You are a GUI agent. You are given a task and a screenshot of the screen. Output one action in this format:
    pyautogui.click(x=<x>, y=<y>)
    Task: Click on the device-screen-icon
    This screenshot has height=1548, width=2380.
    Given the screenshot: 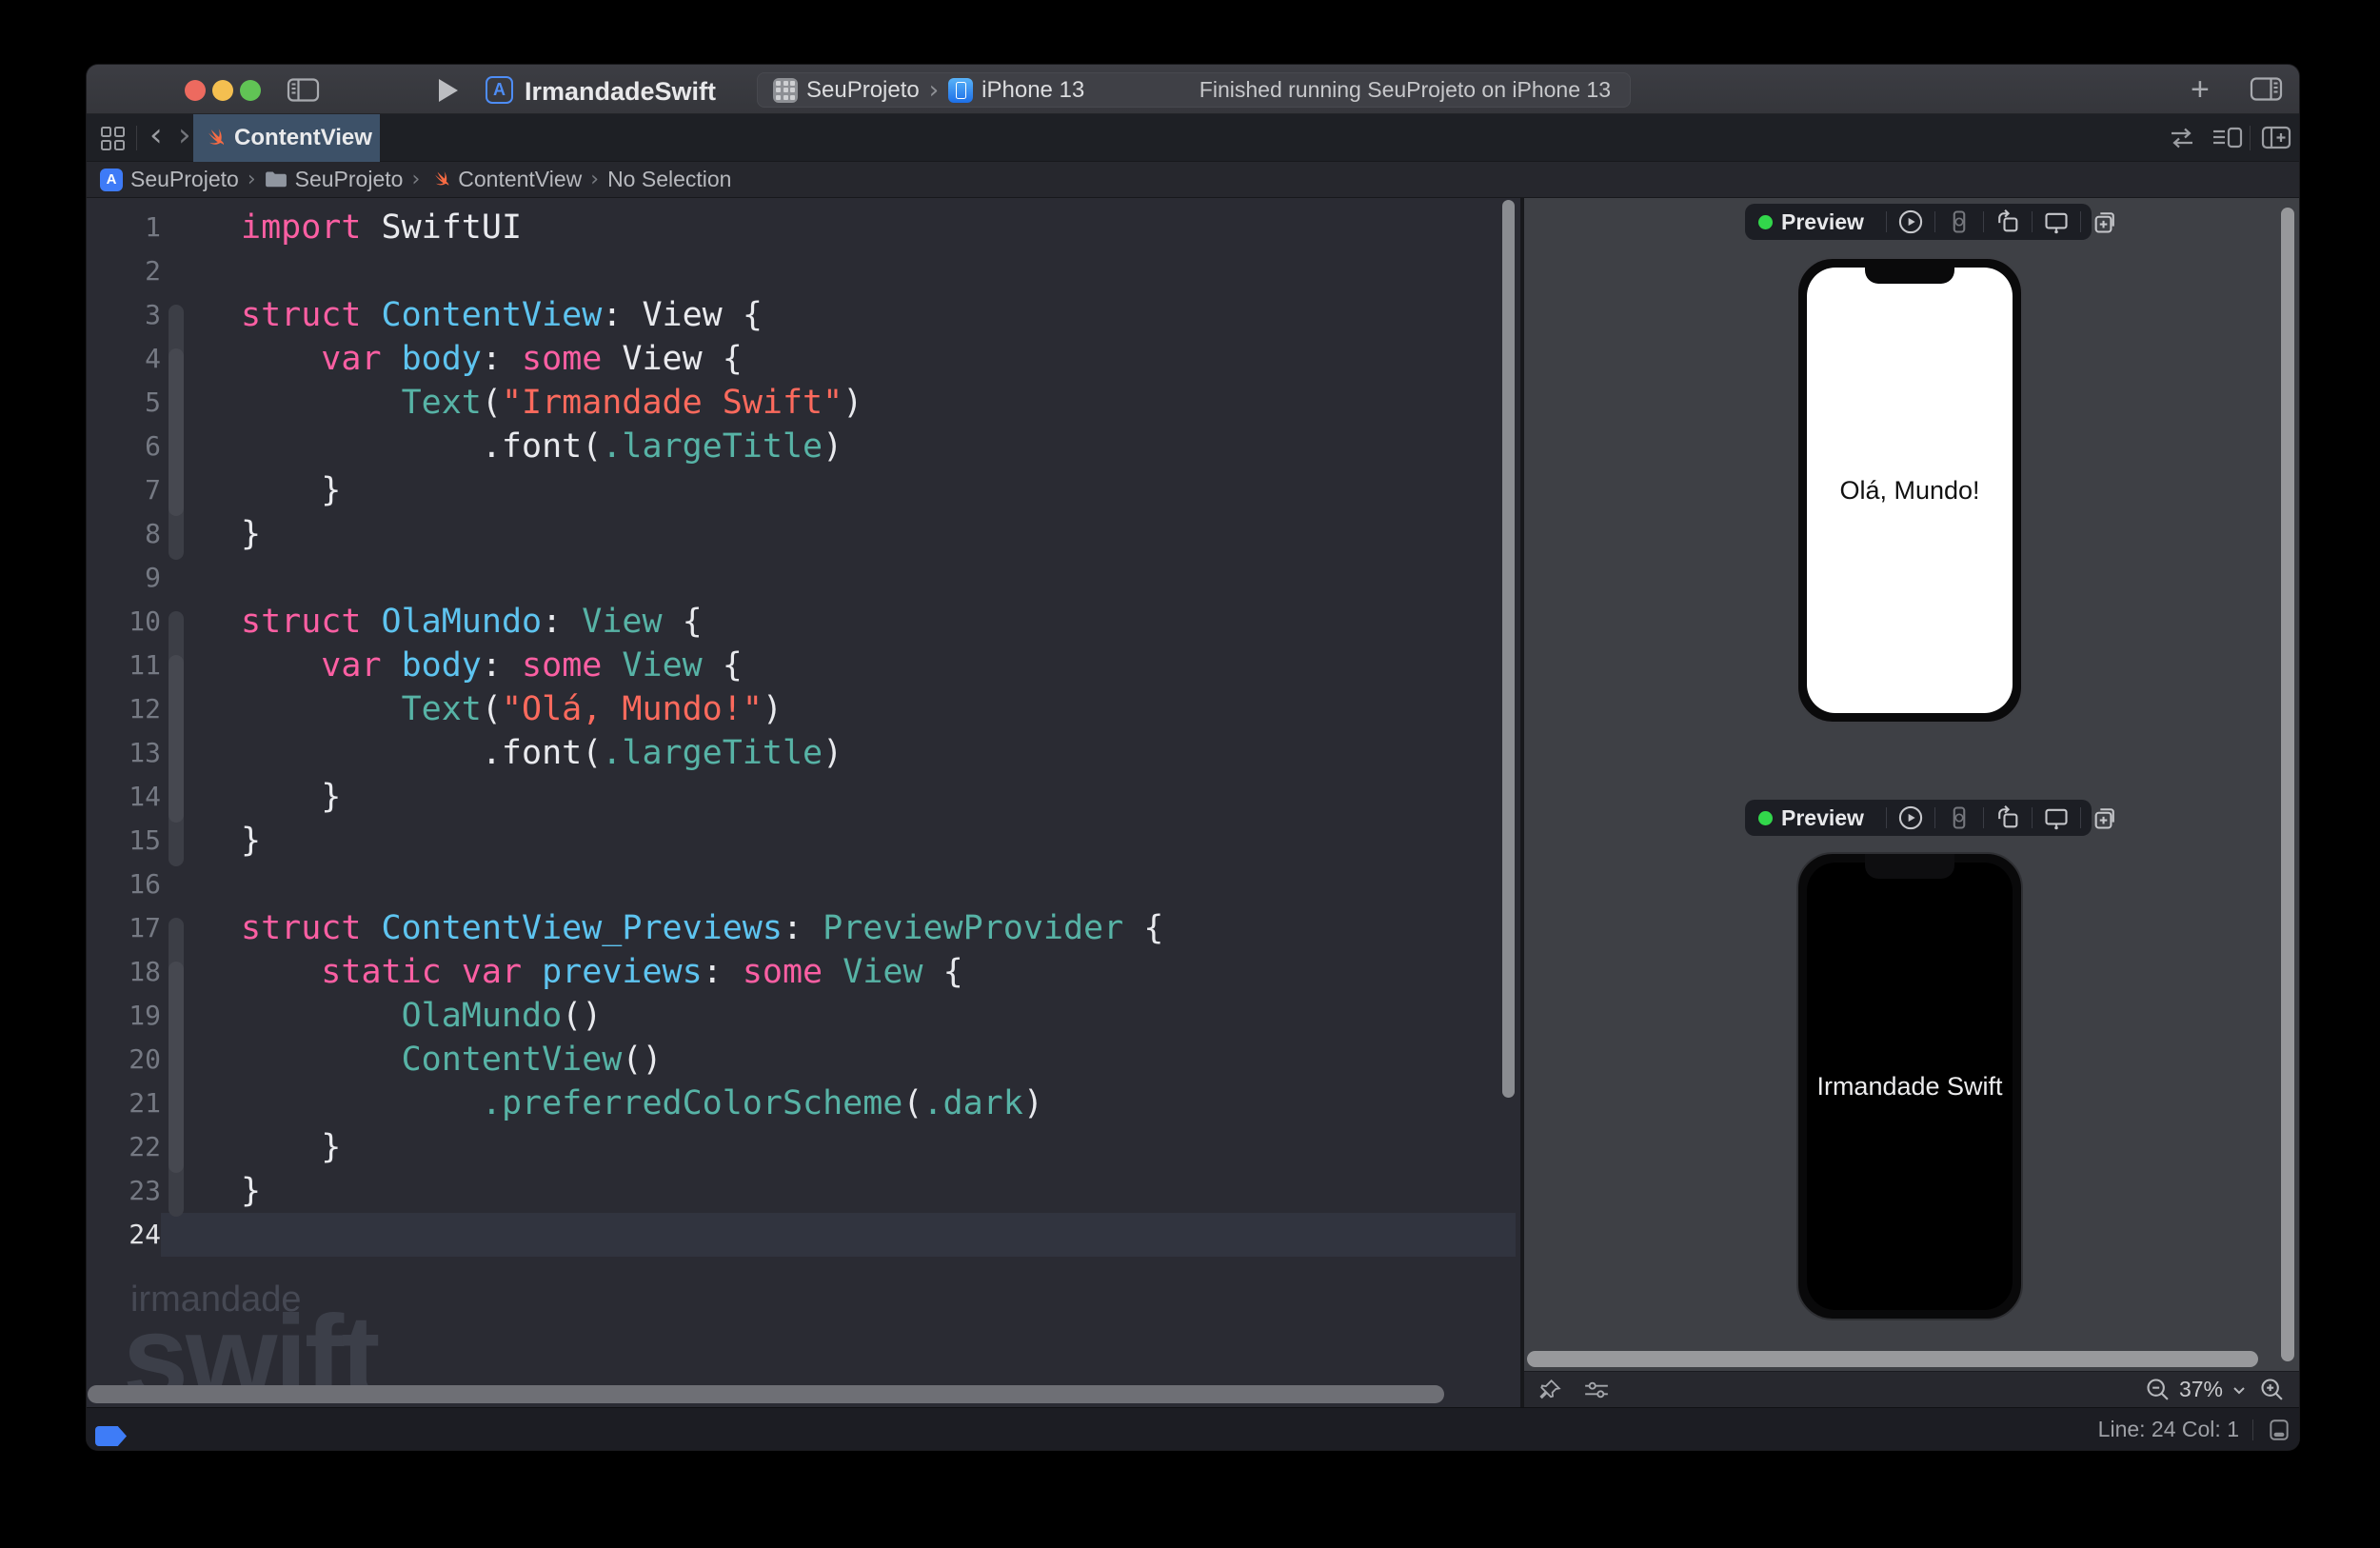 What is the action you would take?
    pyautogui.click(x=2279, y=1430)
    